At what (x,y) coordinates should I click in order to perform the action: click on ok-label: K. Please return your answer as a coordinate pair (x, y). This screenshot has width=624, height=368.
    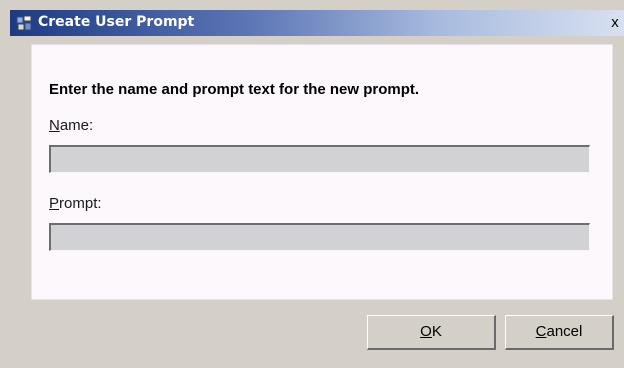
    Looking at the image, I should click on (436, 331).